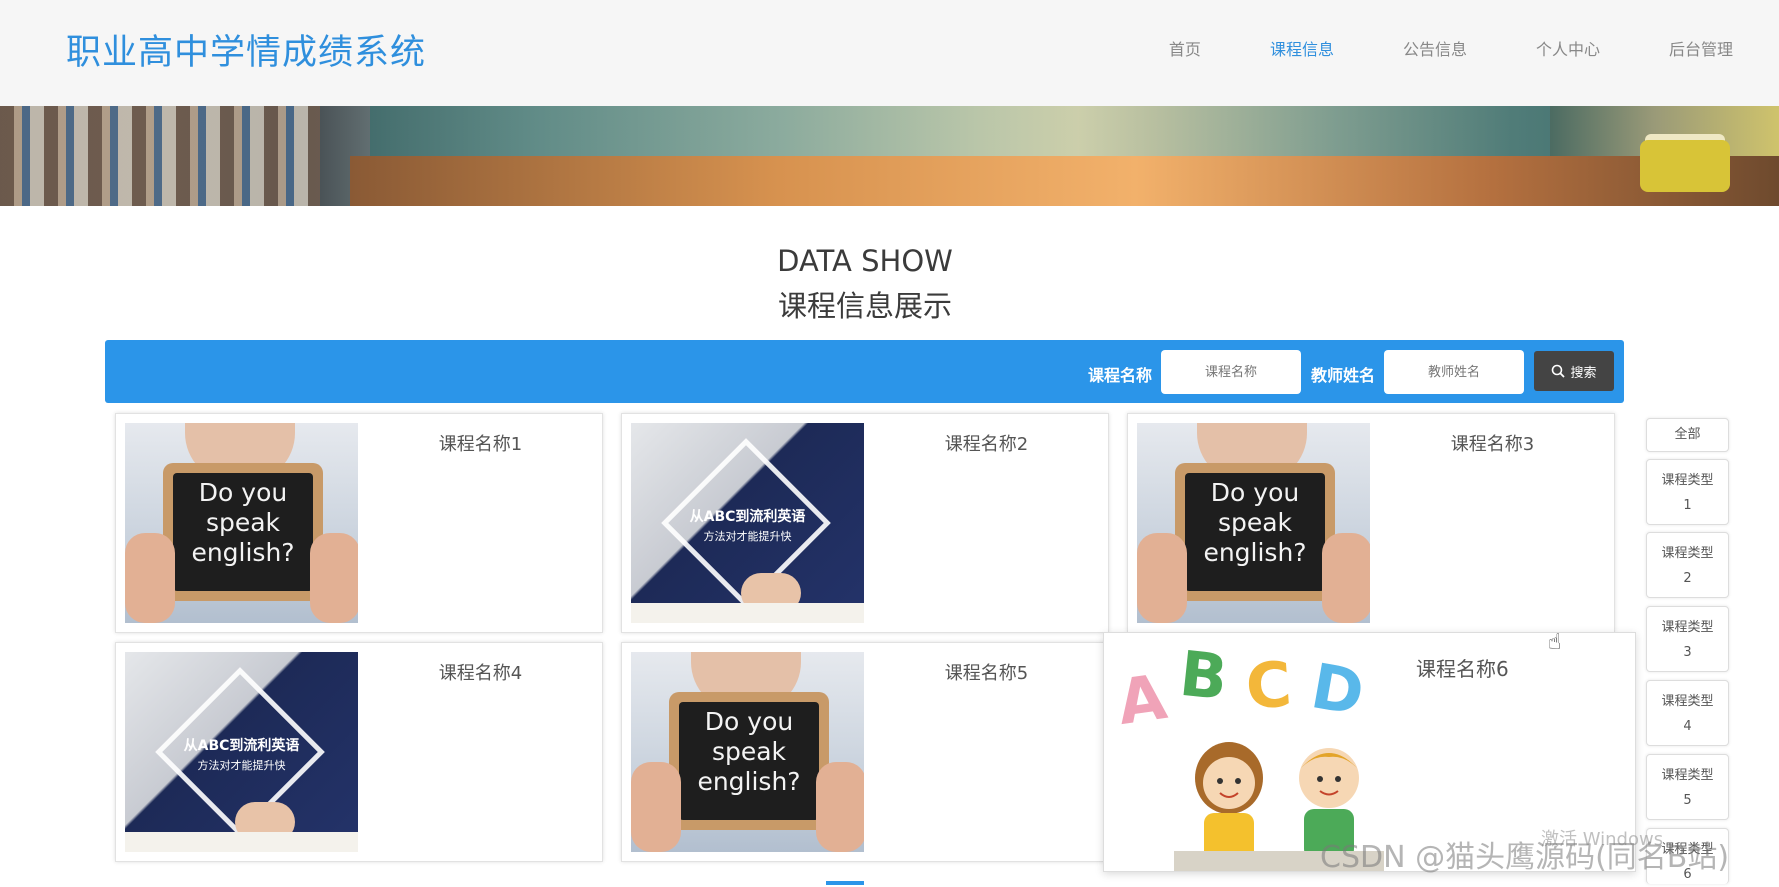  I want to click on course-card-2: 从ABC到流利英语 方法对才能提升快 课程名称2, so click(865, 523).